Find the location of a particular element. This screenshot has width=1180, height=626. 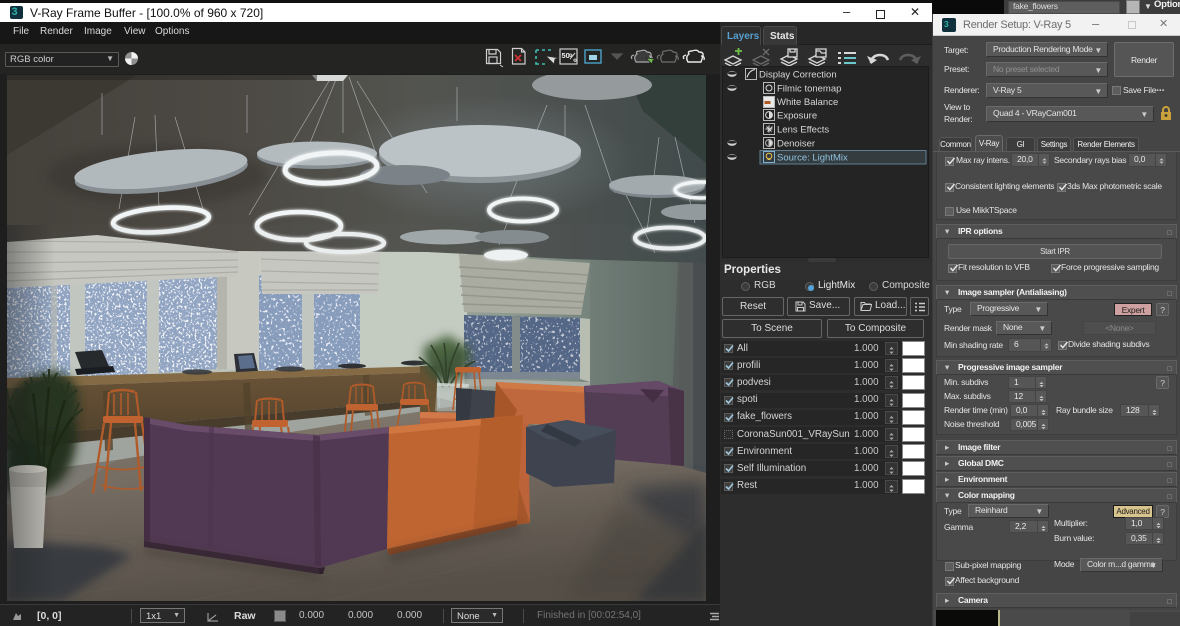

svg-text: Source: LightMix is located at coordinates (812, 158).